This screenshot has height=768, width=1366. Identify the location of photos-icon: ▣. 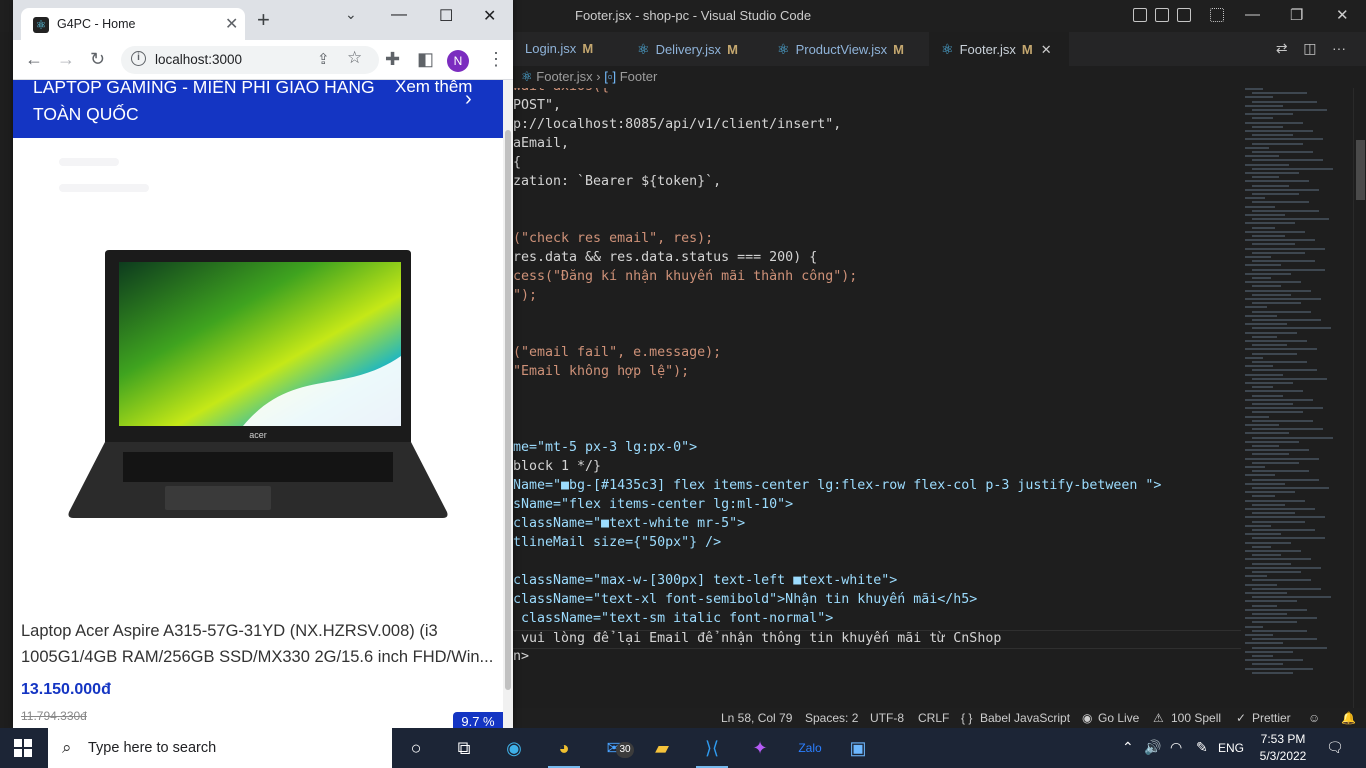
(858, 748).